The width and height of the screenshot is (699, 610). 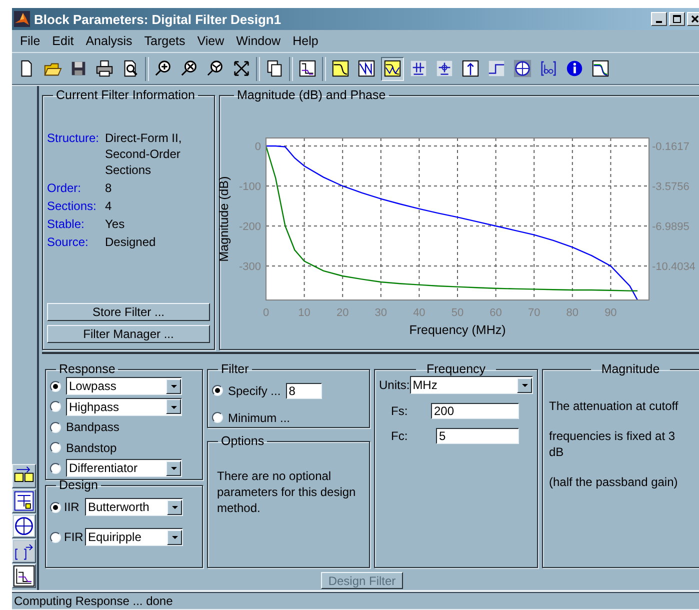 I want to click on radio-label: Bandstop, so click(x=91, y=447).